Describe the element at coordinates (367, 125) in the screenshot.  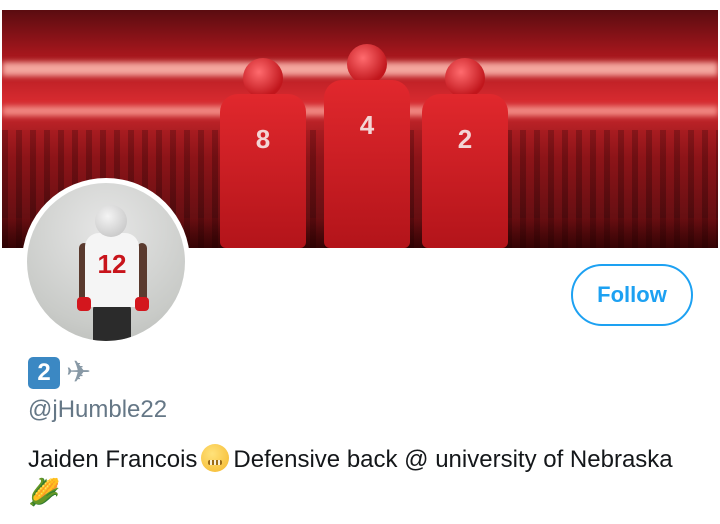
I see `jersey-number: 4` at that location.